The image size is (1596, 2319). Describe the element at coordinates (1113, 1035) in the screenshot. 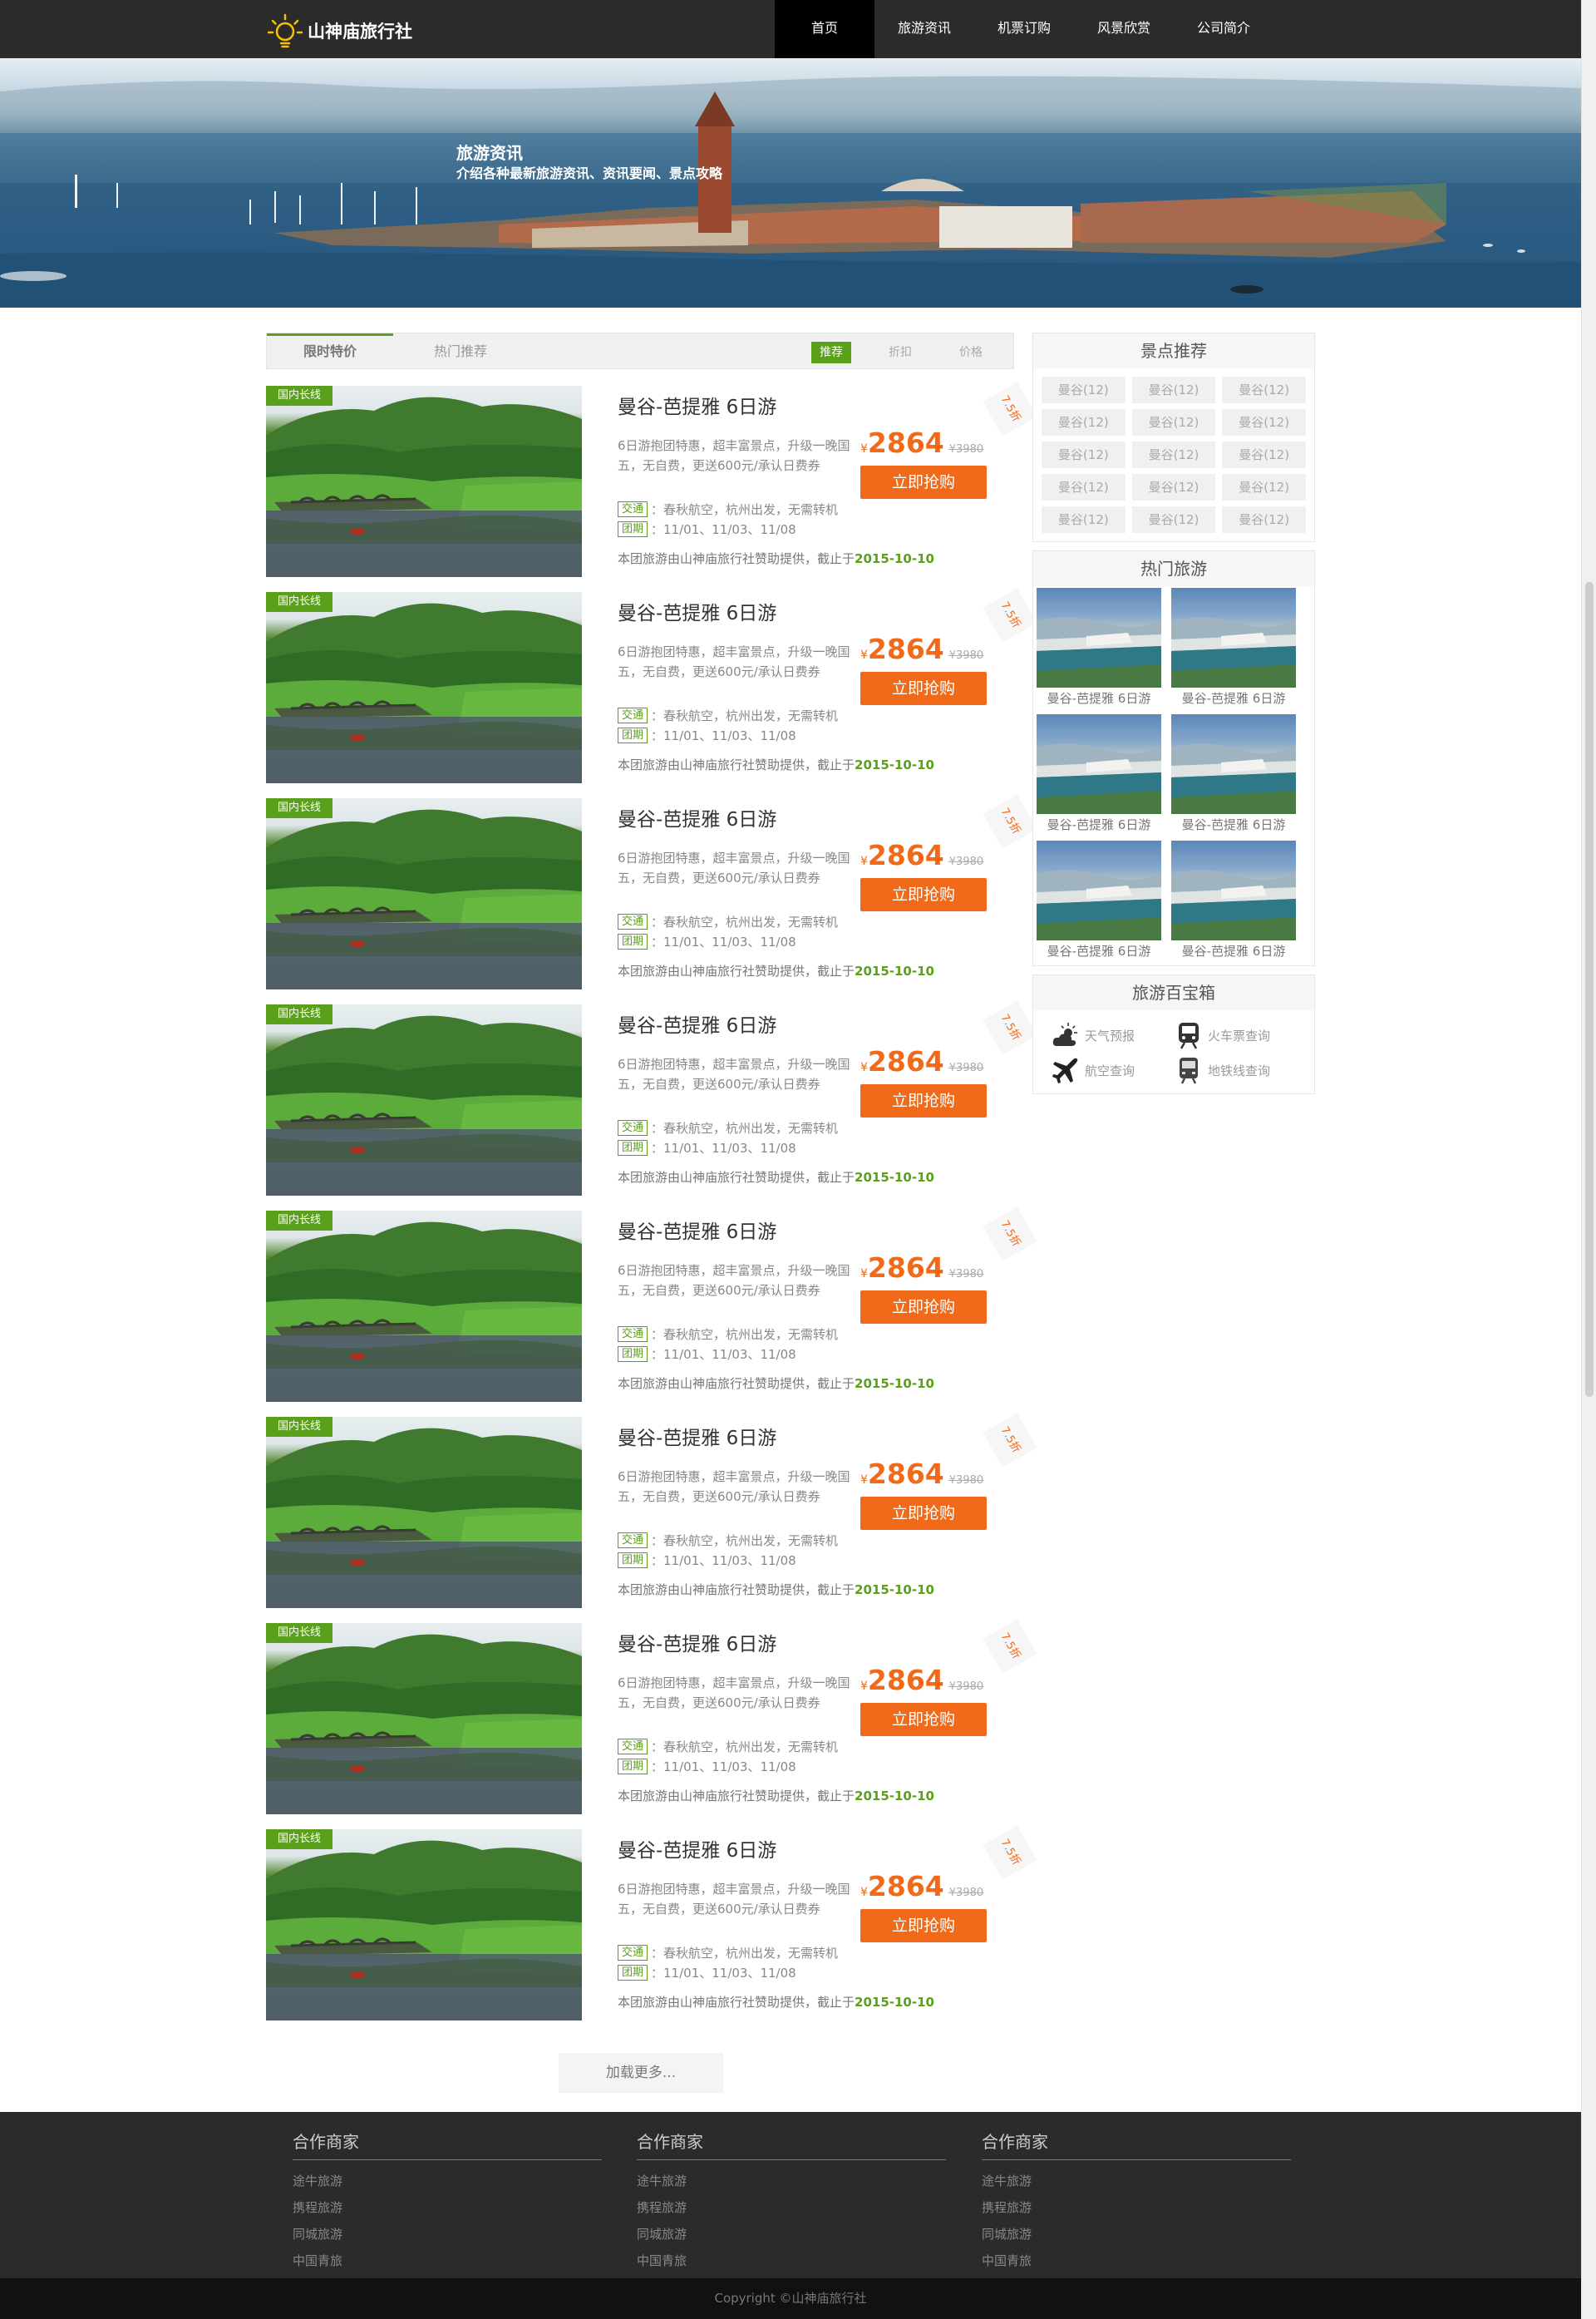

I see `tool-weather: 天气预报` at that location.